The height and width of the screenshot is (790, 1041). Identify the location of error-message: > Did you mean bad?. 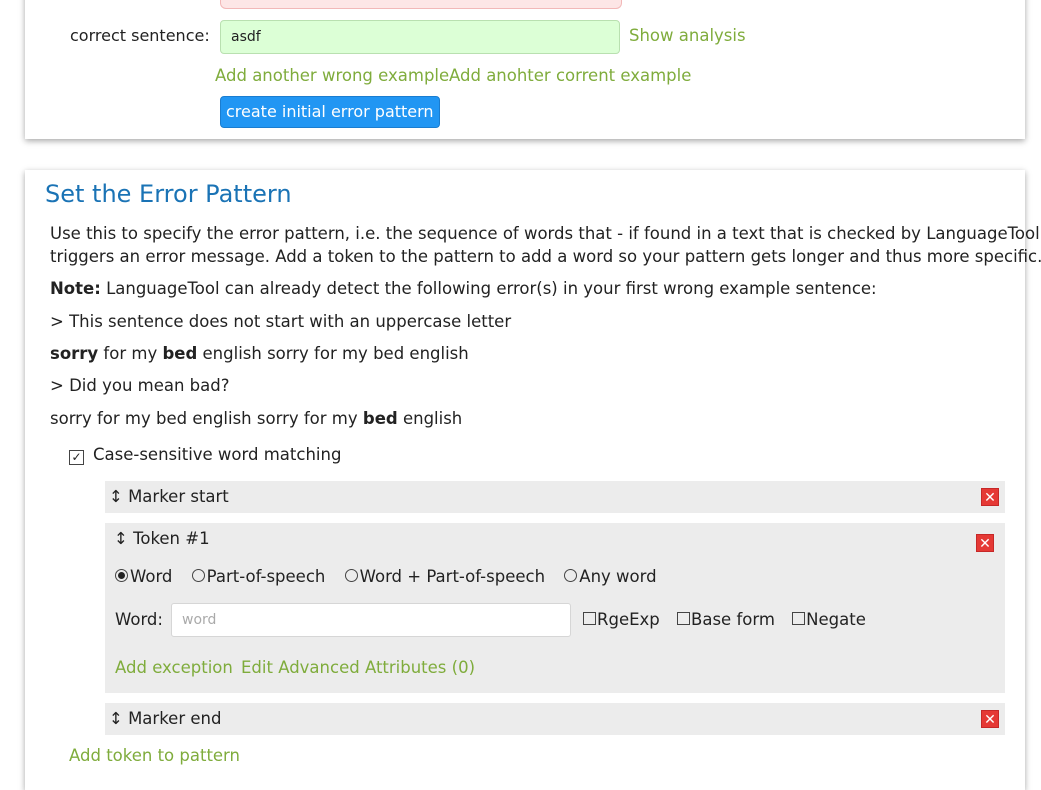
(140, 385).